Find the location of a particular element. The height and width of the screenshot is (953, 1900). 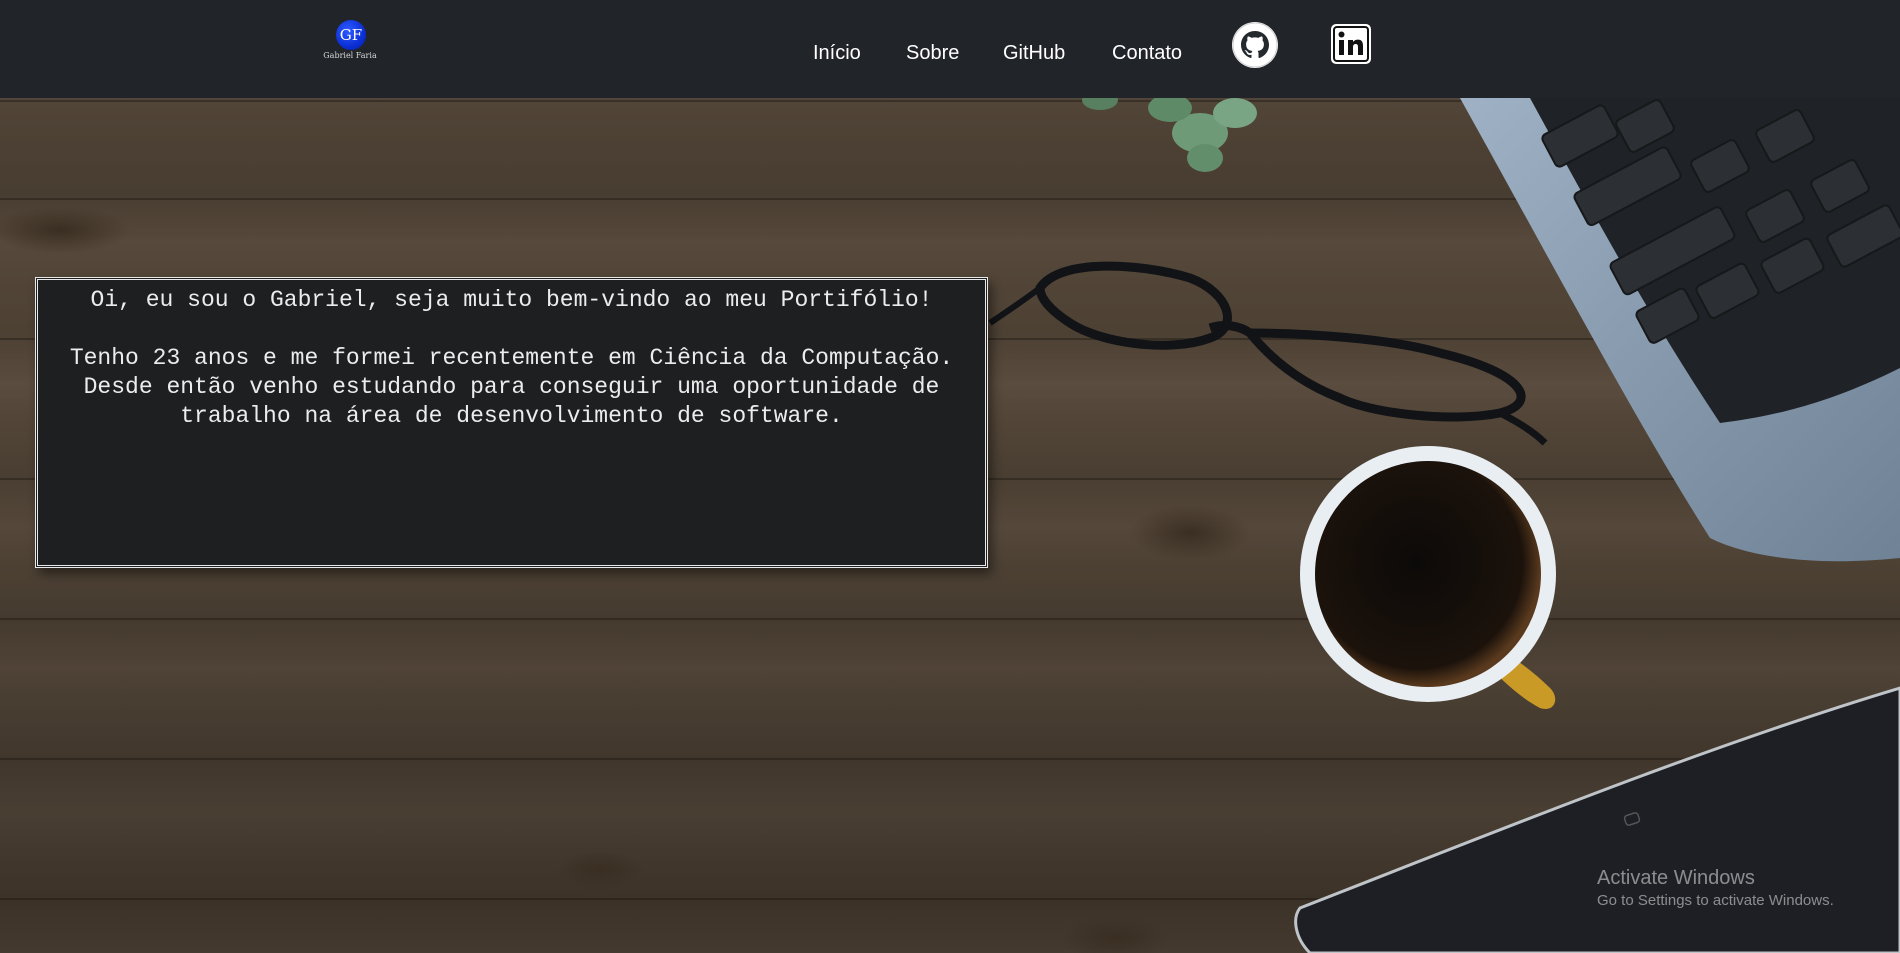

activate-windows-subtitle: Go to Settings to activate Windows. is located at coordinates (1715, 900).